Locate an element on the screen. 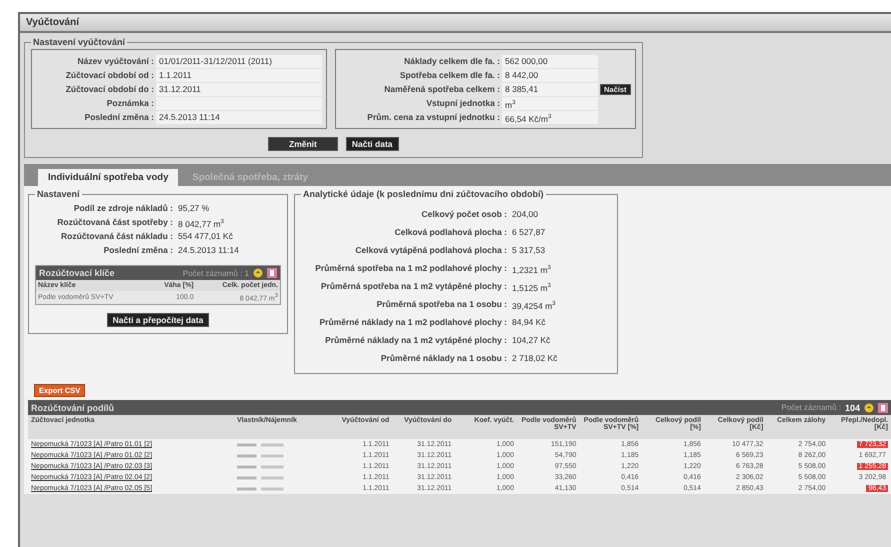  field-label: Celkový počet osob : is located at coordinates (463, 214).